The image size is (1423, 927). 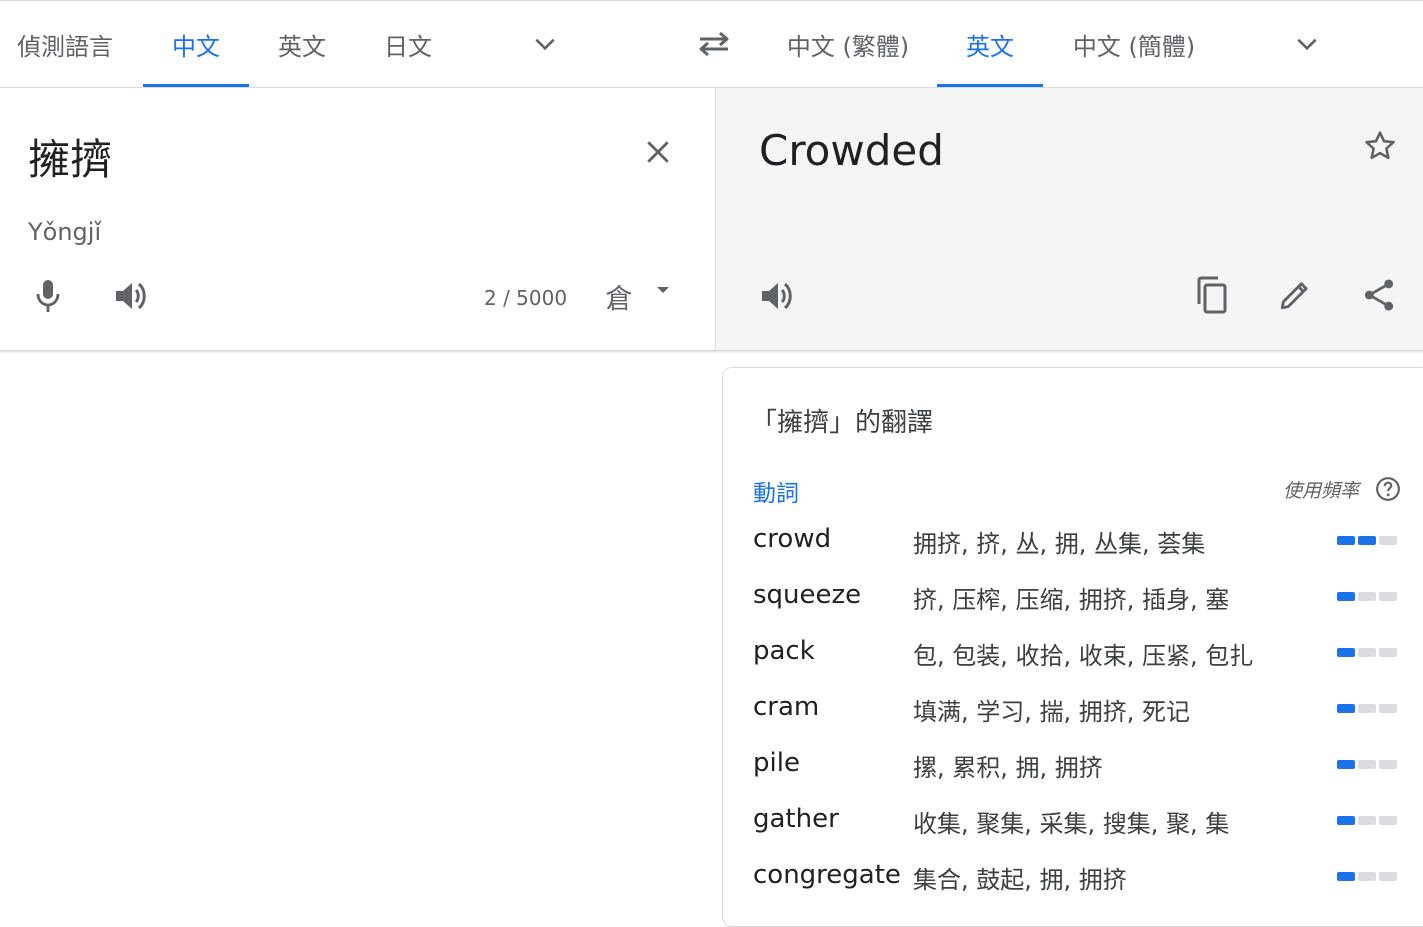 I want to click on entry-reverse-translations: 收集, 聚集, 采集, 搜集, 聚, 集, so click(x=1071, y=824).